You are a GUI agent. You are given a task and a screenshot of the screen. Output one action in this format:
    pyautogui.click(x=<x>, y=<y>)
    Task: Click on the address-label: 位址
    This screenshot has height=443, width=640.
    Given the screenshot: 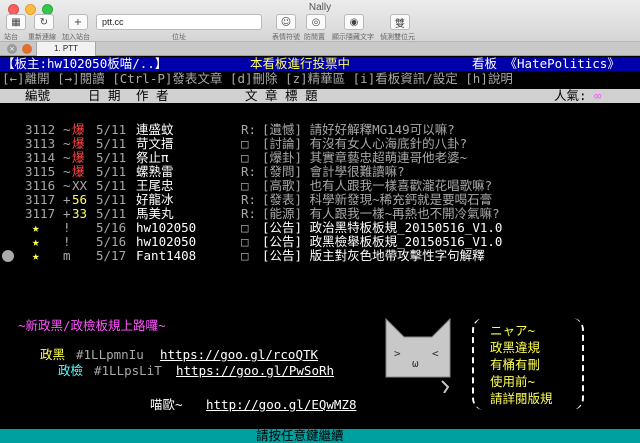 What is the action you would take?
    pyautogui.click(x=179, y=37)
    